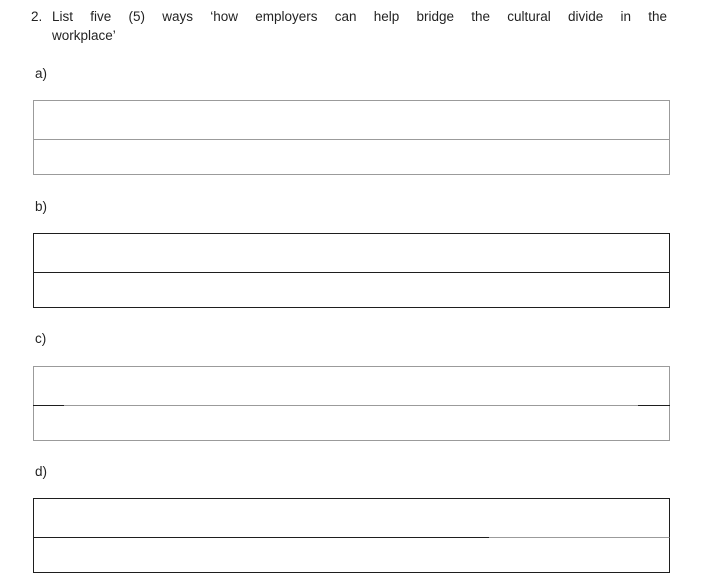  I want to click on answer-table-d, so click(351, 535).